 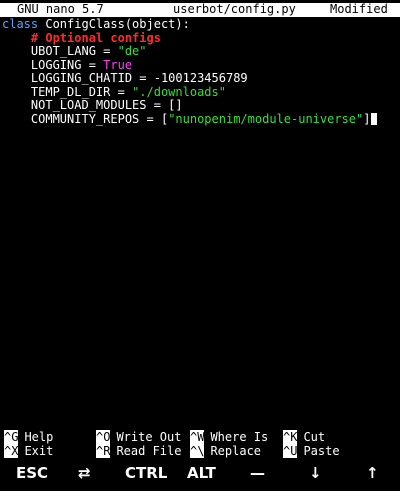 What do you see at coordinates (146, 473) in the screenshot?
I see `ctrl-key: CTRL` at bounding box center [146, 473].